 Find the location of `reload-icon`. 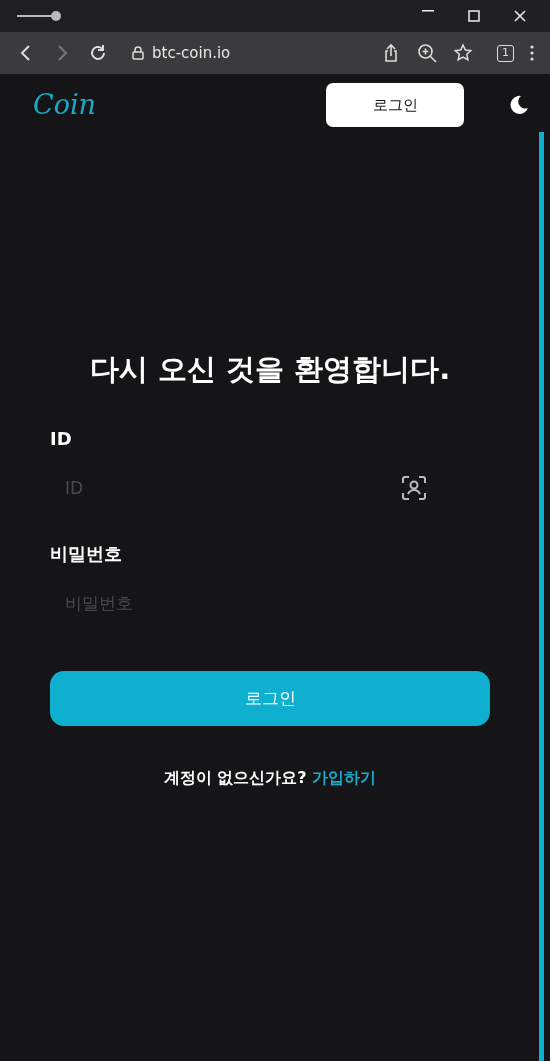

reload-icon is located at coordinates (98, 53).